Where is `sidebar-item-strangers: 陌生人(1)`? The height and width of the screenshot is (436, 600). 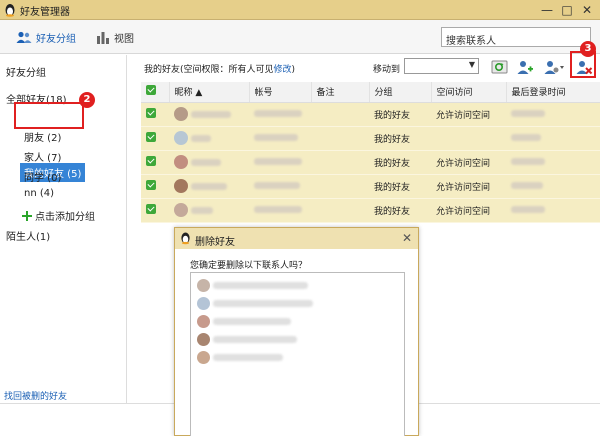
sidebar-item-strangers: 陌生人(1) is located at coordinates (28, 235).